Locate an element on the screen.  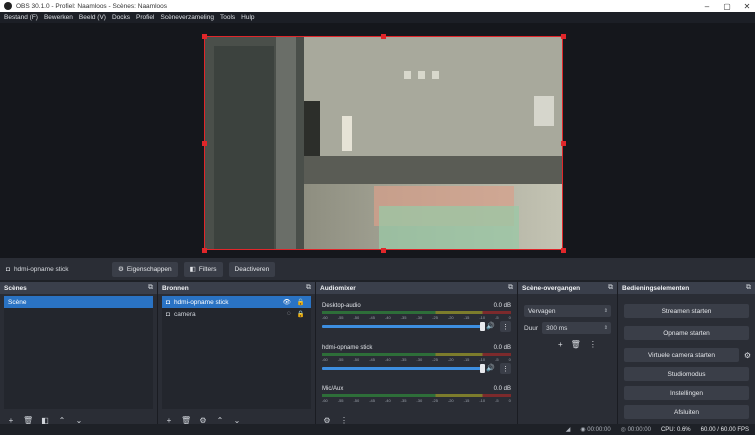
fps-readout: 60.00 / 60.00 FPS is located at coordinates (724, 429).